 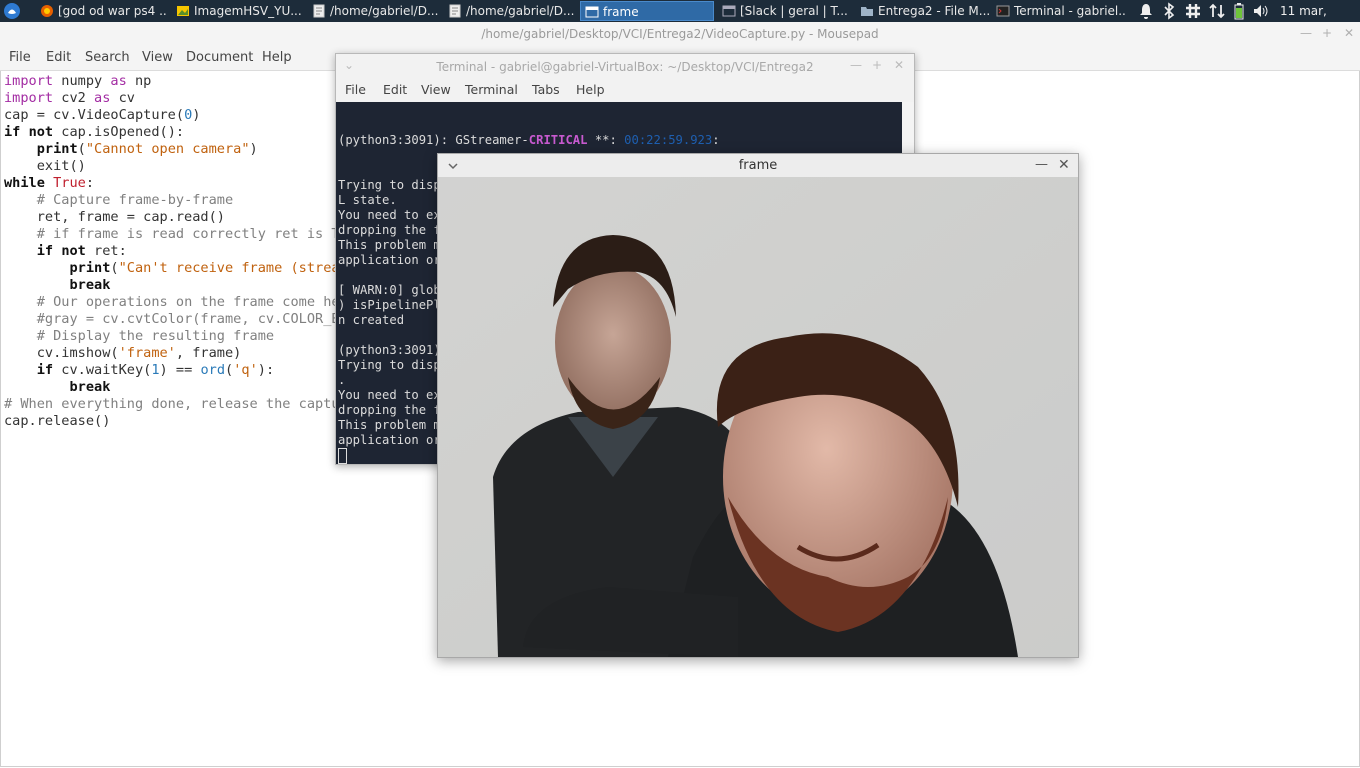 I want to click on code-line: if cv.waitKey(1) == ord('q'):, so click(x=176, y=370).